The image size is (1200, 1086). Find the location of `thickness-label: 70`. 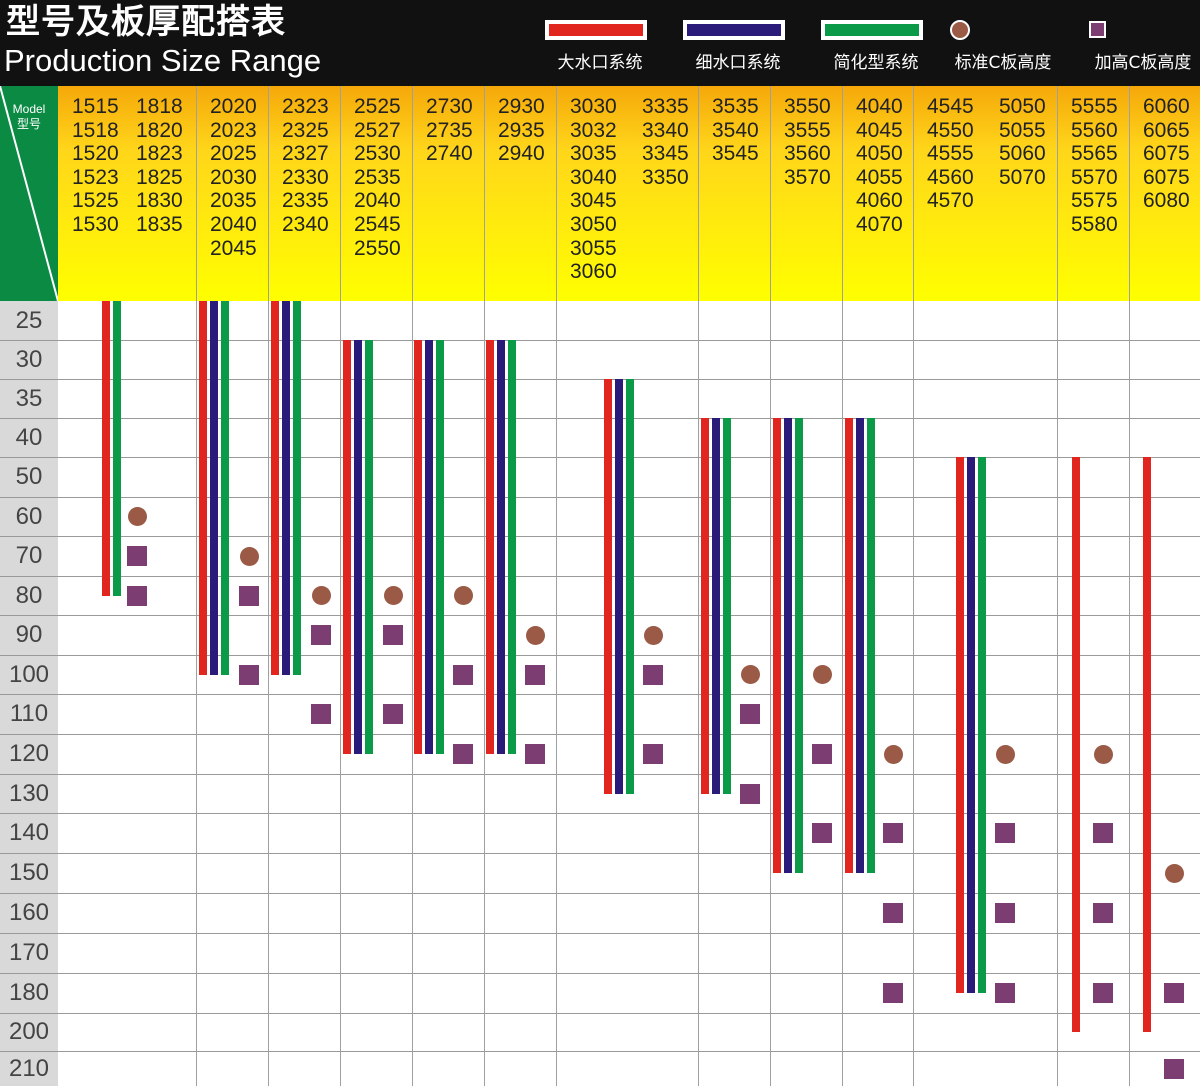

thickness-label: 70 is located at coordinates (29, 555).